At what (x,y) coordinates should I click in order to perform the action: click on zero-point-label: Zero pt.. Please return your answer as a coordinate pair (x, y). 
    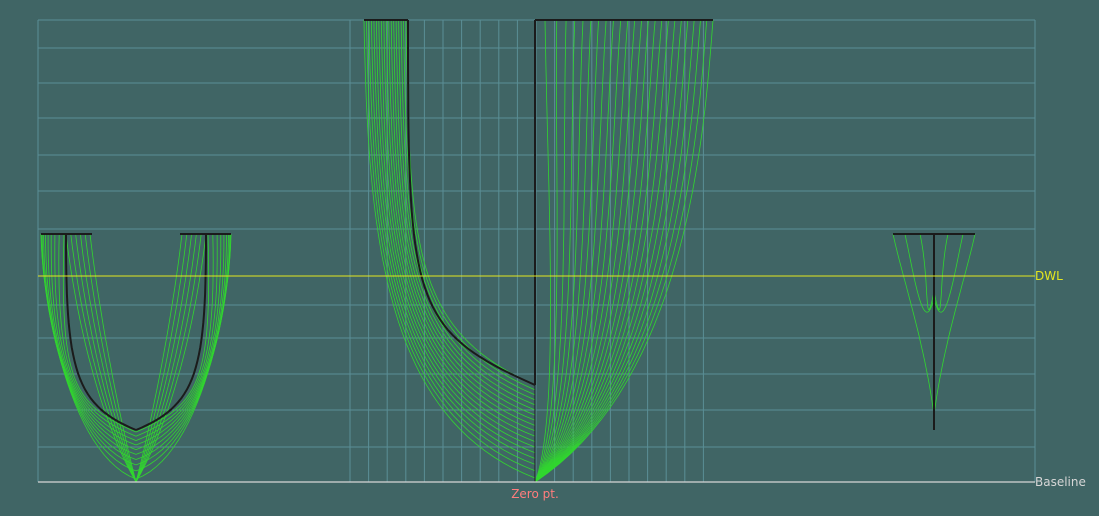
    Looking at the image, I should click on (535, 494).